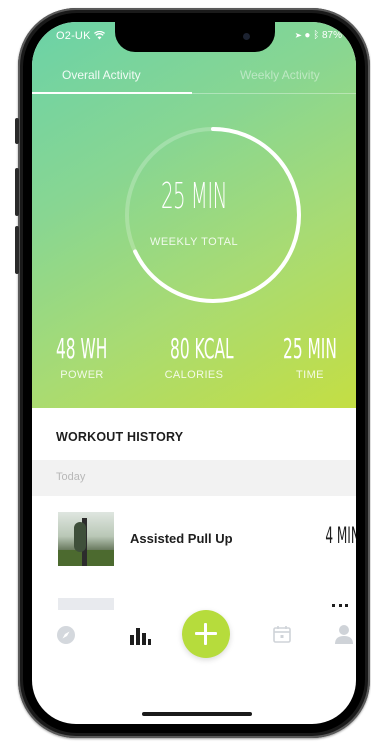 The width and height of the screenshot is (371, 742). What do you see at coordinates (194, 242) in the screenshot?
I see `weekly-total-label: WEEKLY TOTAL` at bounding box center [194, 242].